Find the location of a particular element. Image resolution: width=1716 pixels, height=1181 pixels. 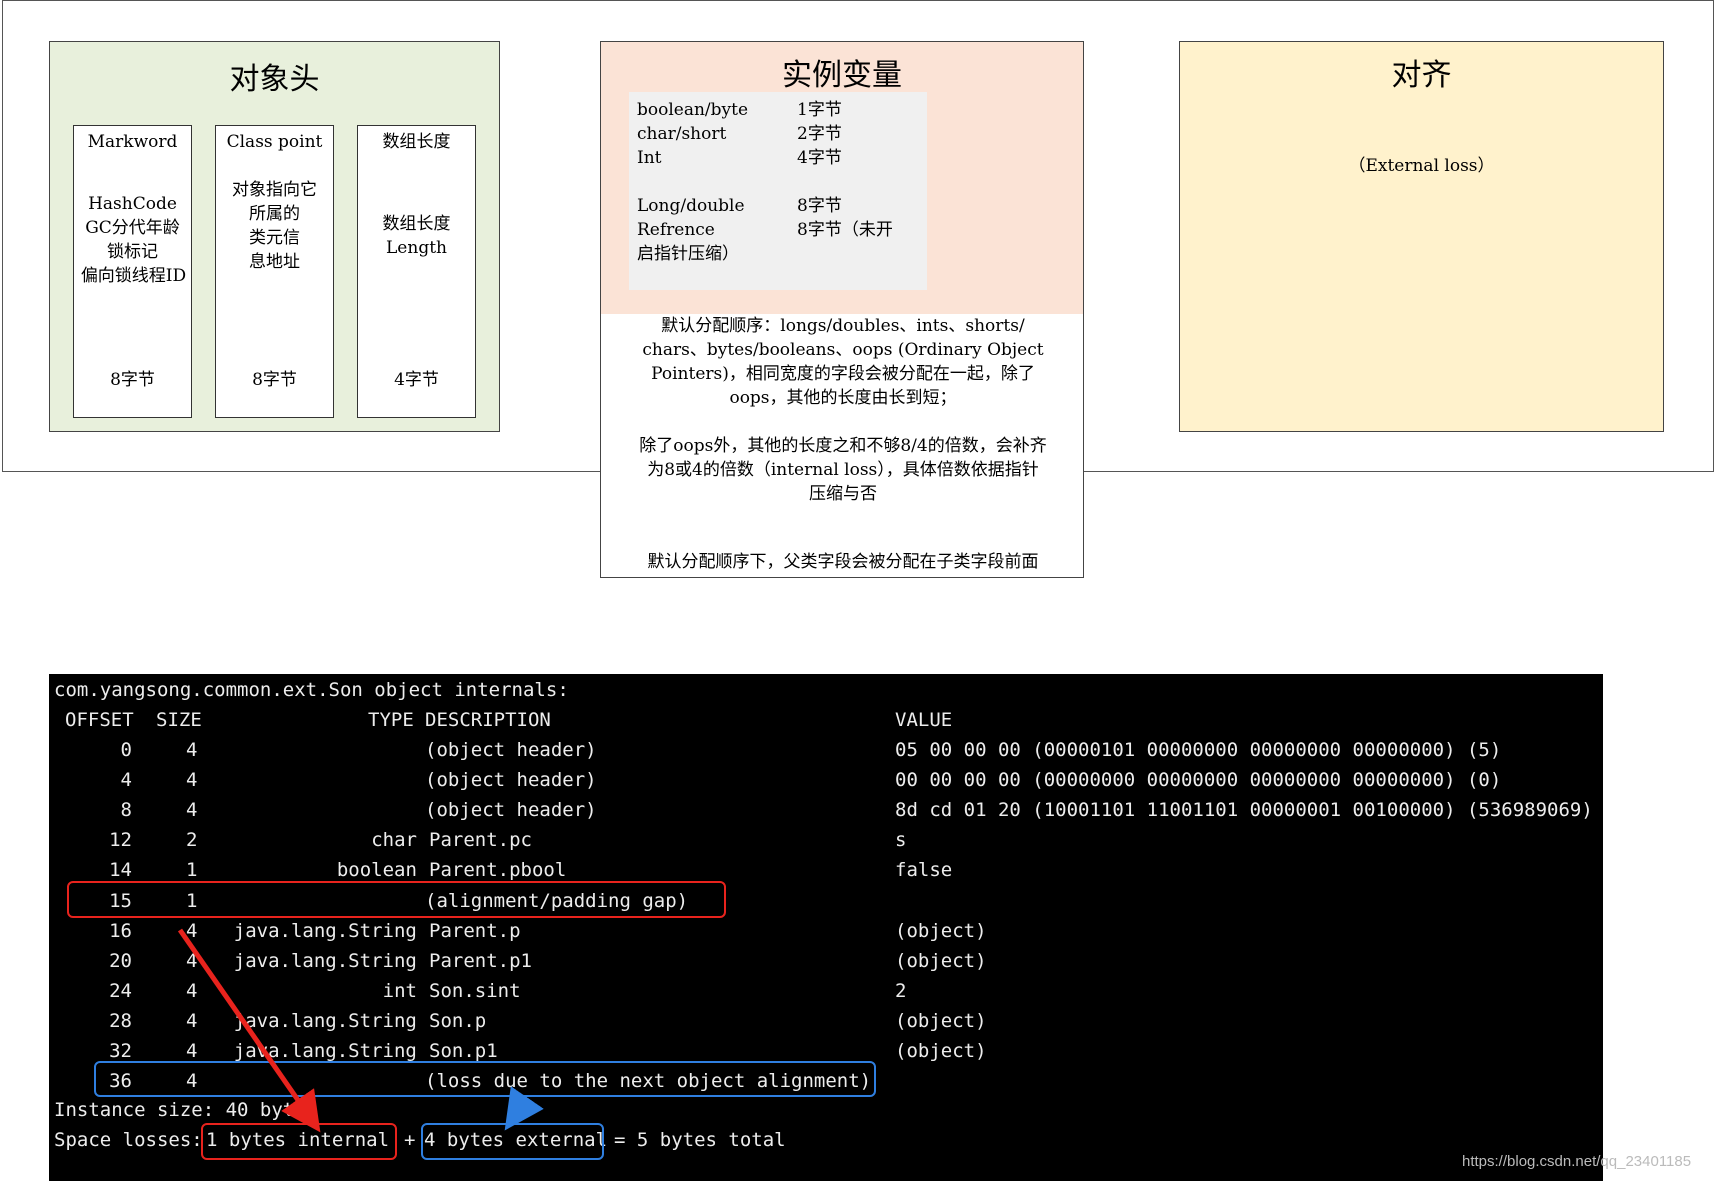

markword-label: Markword is located at coordinates (132, 142).